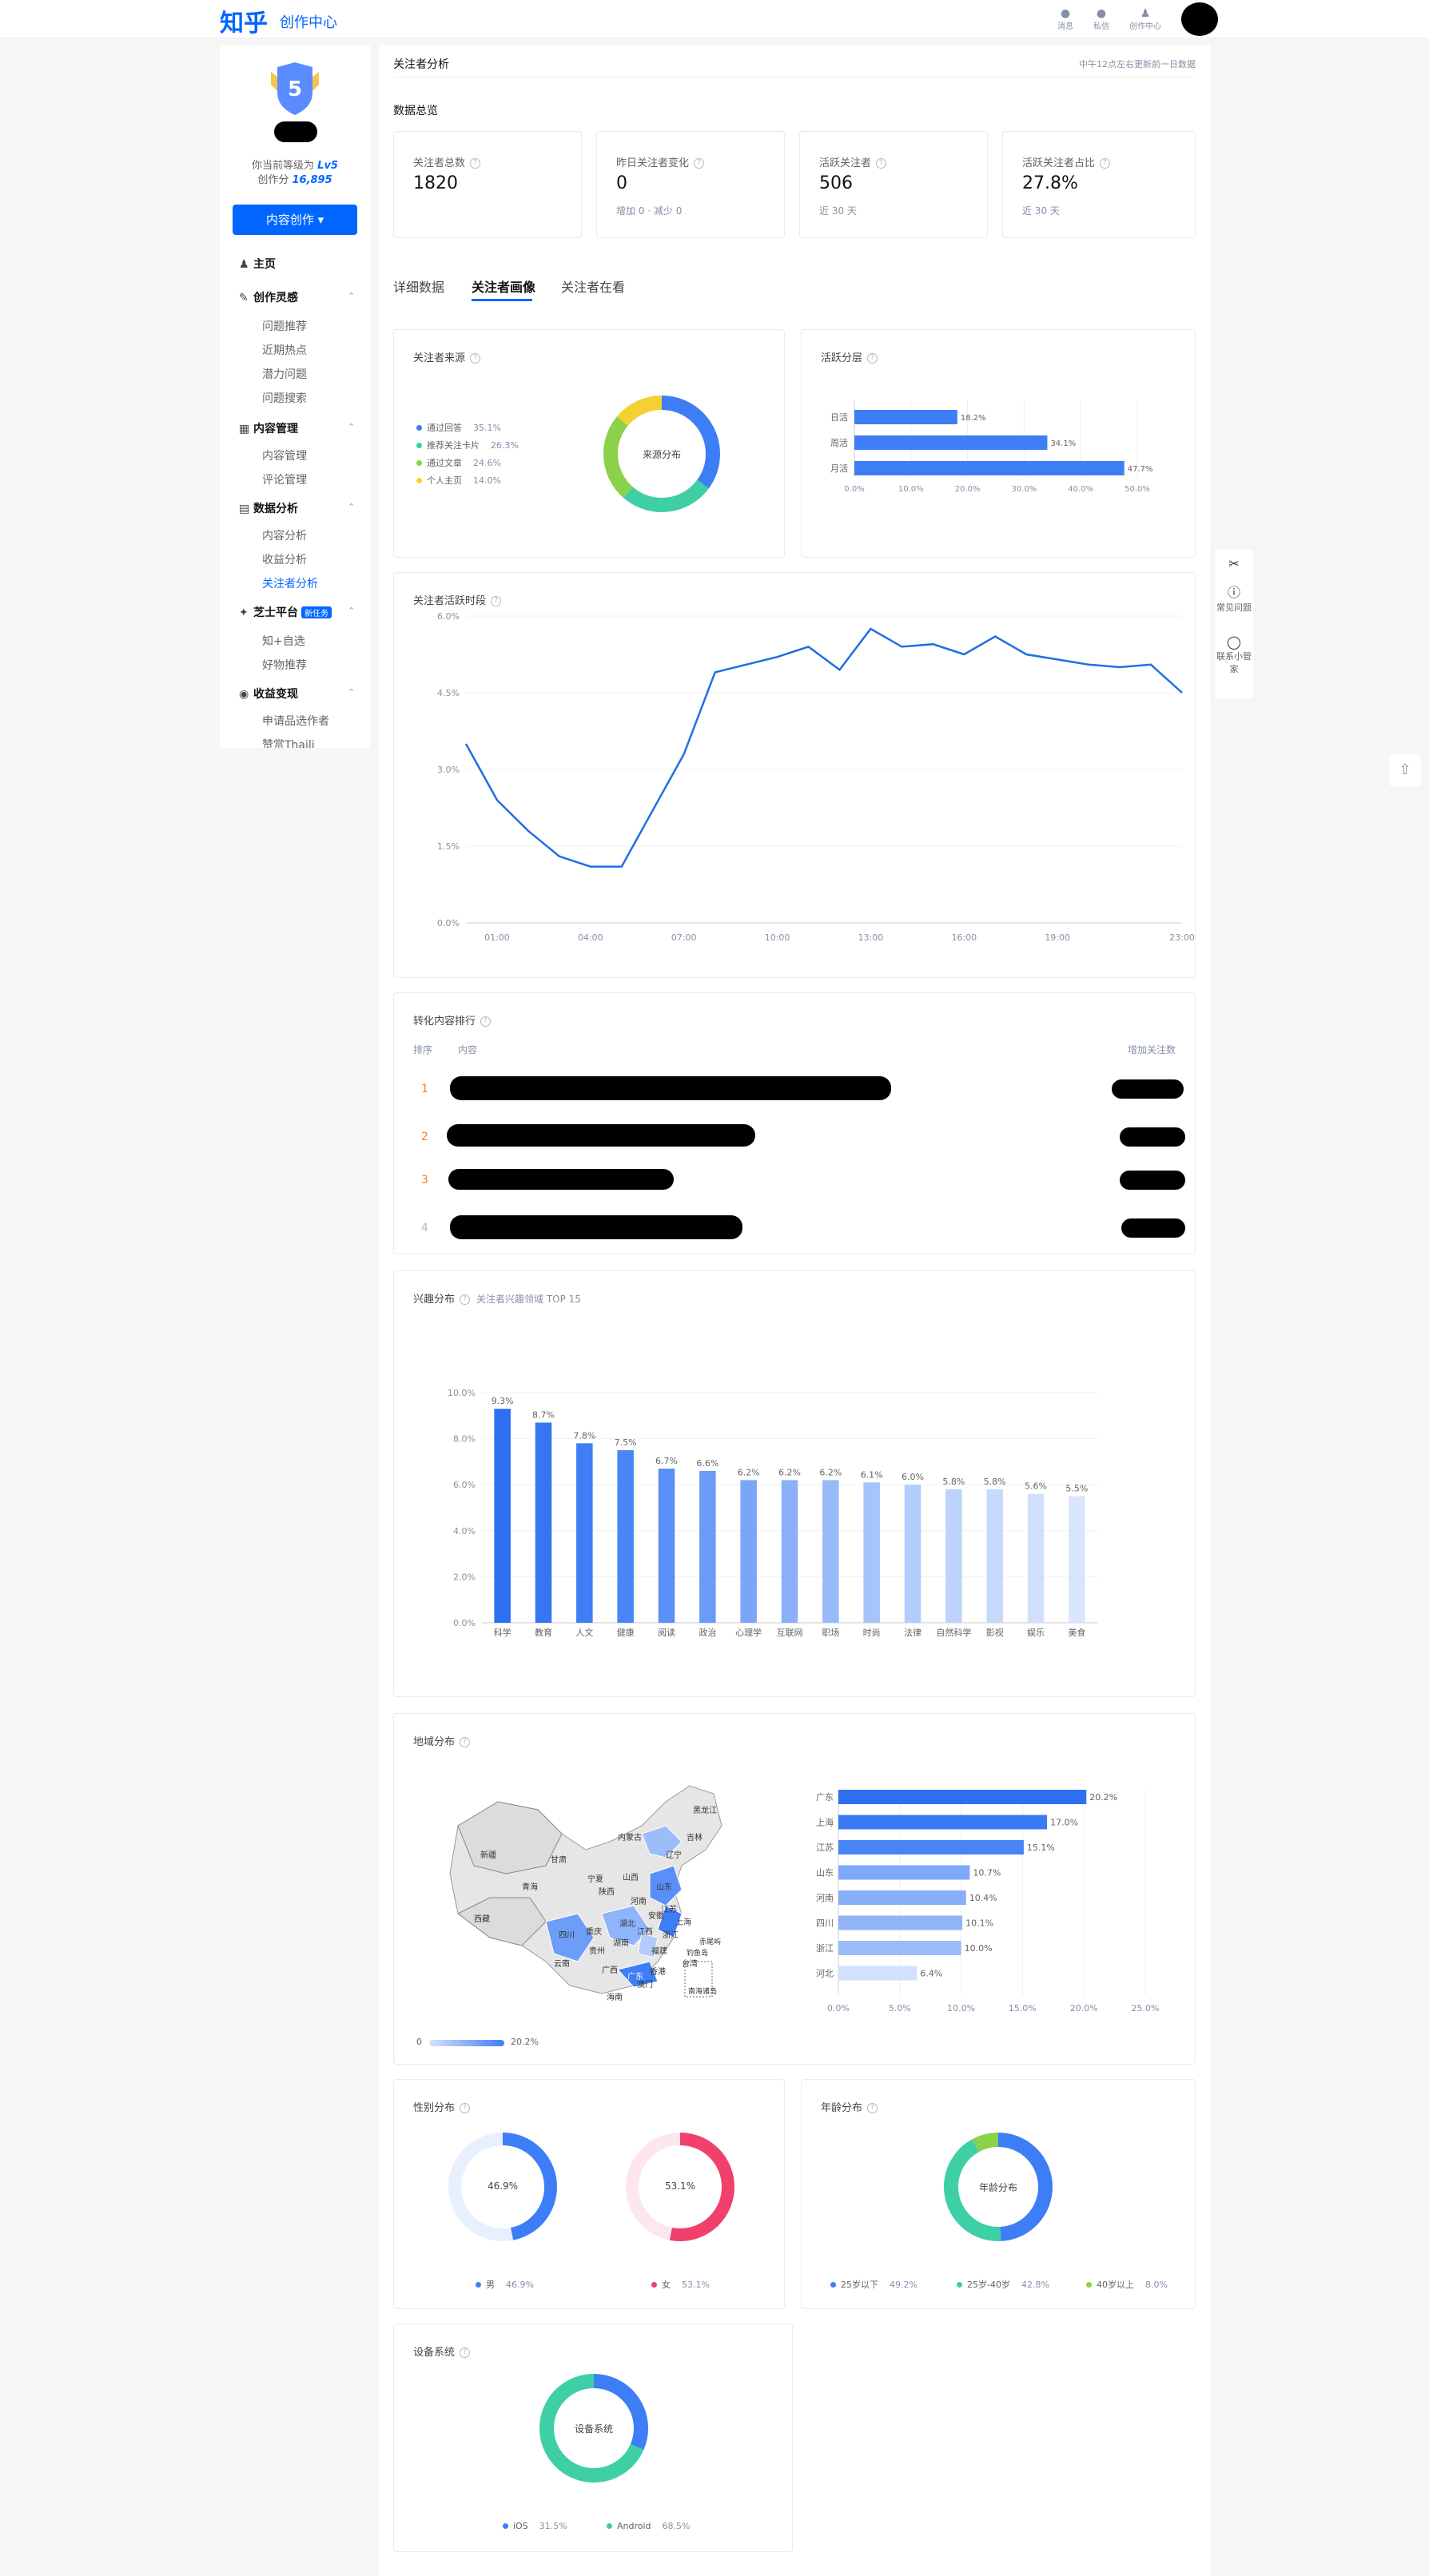  Describe the element at coordinates (825, 1848) in the screenshot. I see `category-label: 江苏` at that location.